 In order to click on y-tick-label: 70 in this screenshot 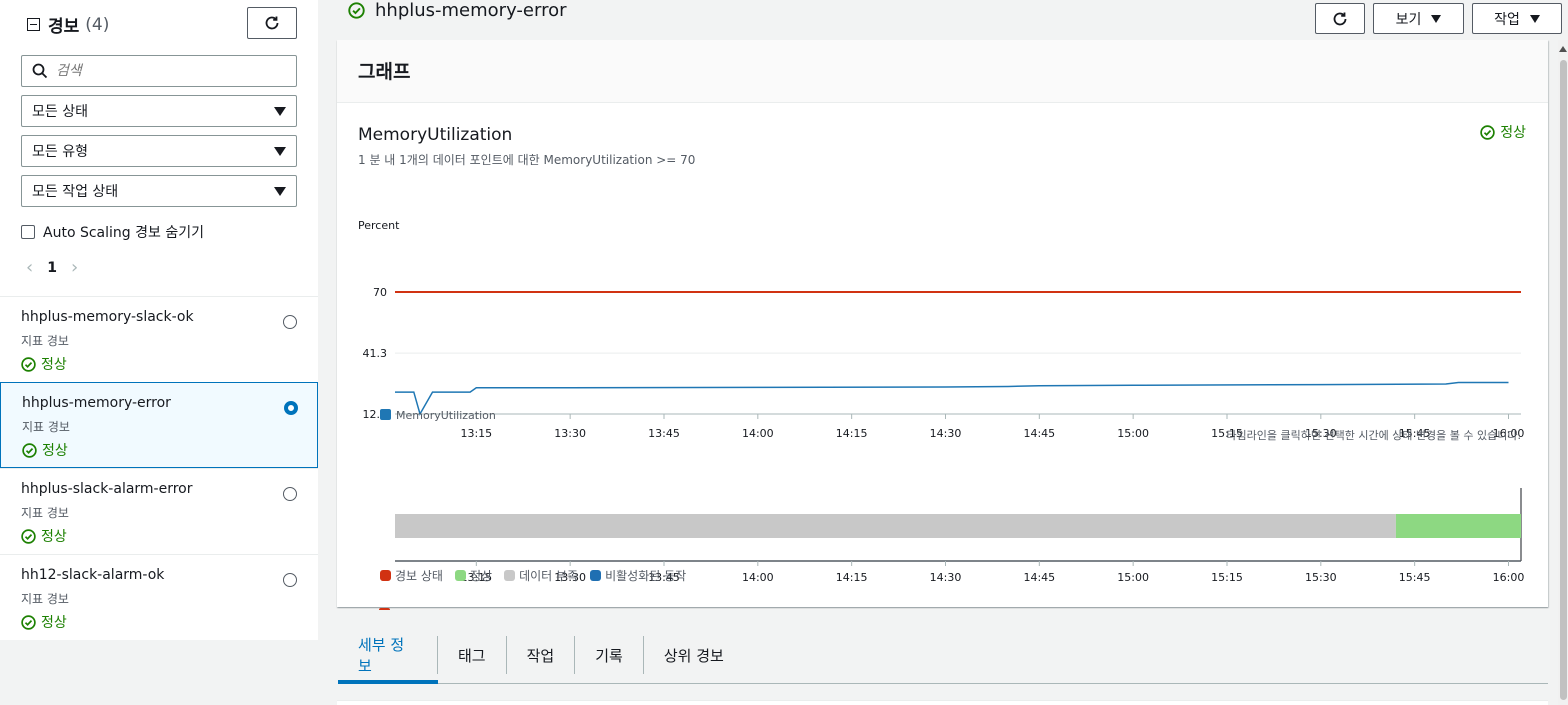, I will do `click(380, 292)`.